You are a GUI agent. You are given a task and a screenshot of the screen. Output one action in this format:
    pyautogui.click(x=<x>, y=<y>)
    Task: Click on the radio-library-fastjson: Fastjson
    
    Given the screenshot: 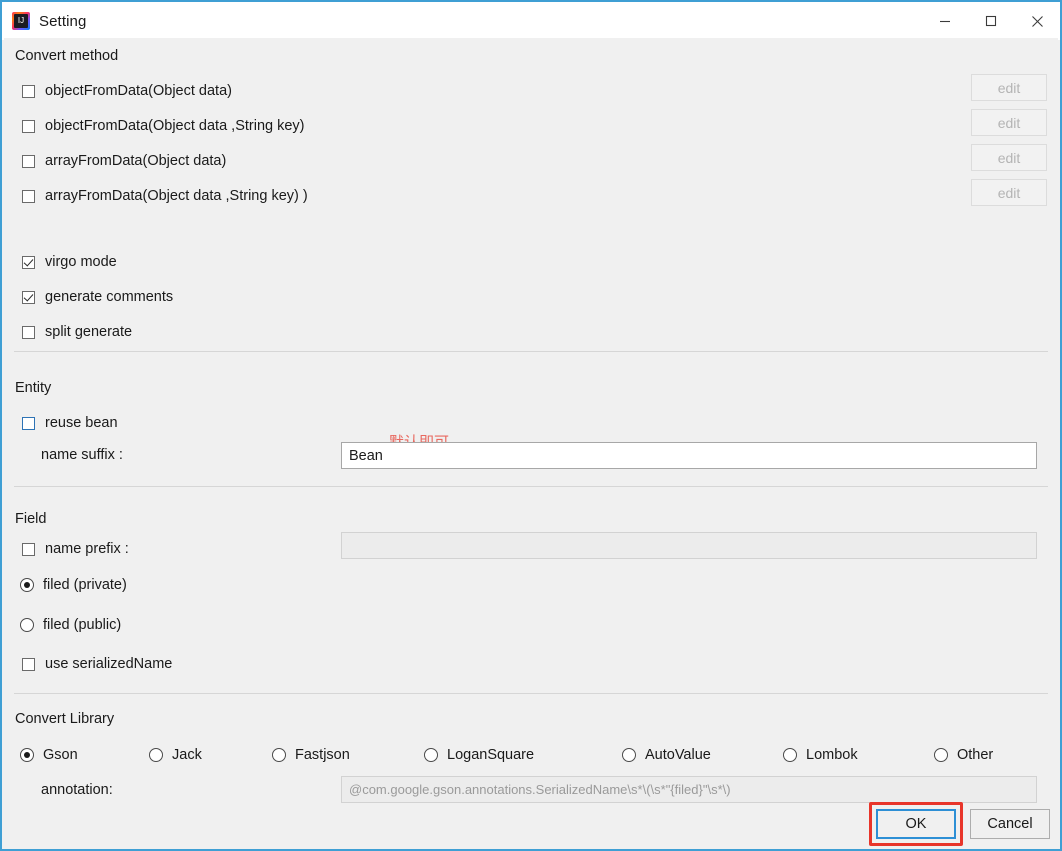 What is the action you would take?
    pyautogui.click(x=311, y=755)
    